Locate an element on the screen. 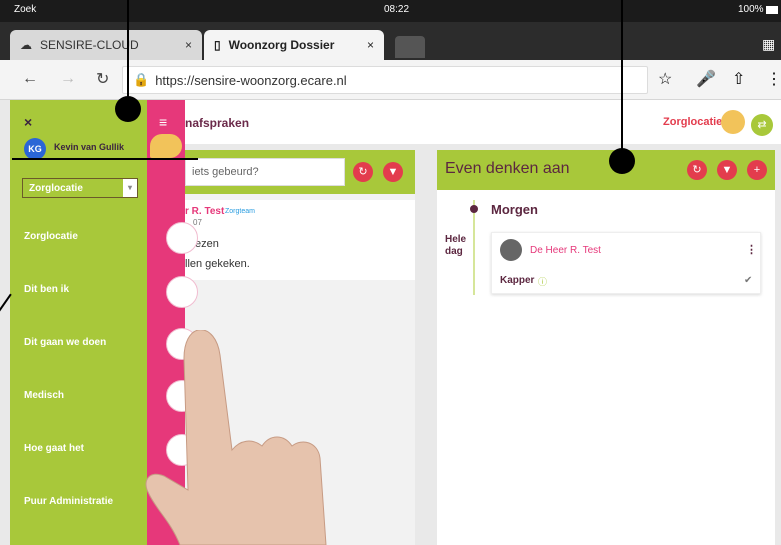  back-label: Zoek is located at coordinates (25, 9).